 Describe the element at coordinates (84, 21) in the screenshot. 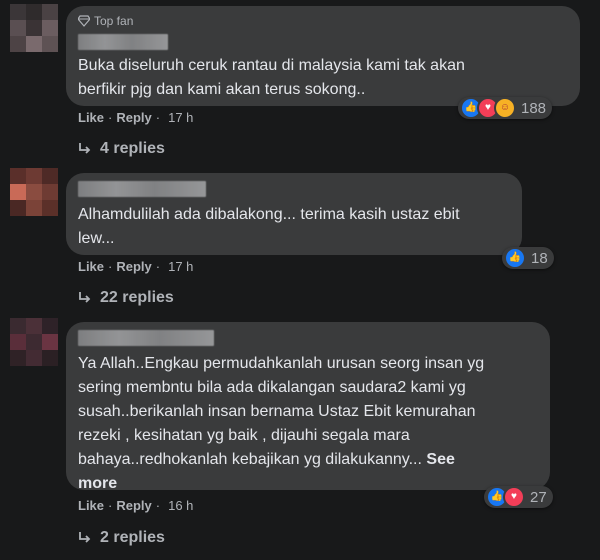

I see `diamond-icon` at that location.